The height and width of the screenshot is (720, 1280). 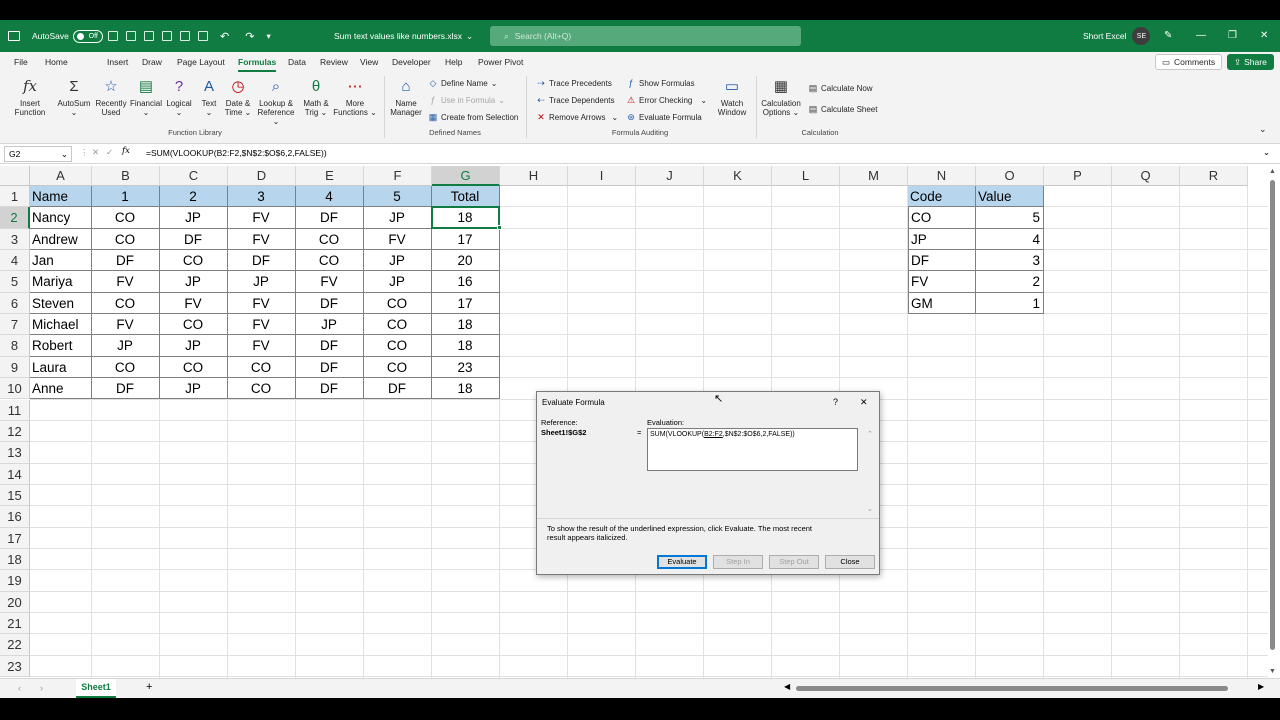 What do you see at coordinates (738, 562) in the screenshot?
I see `step-in-button: Step In` at bounding box center [738, 562].